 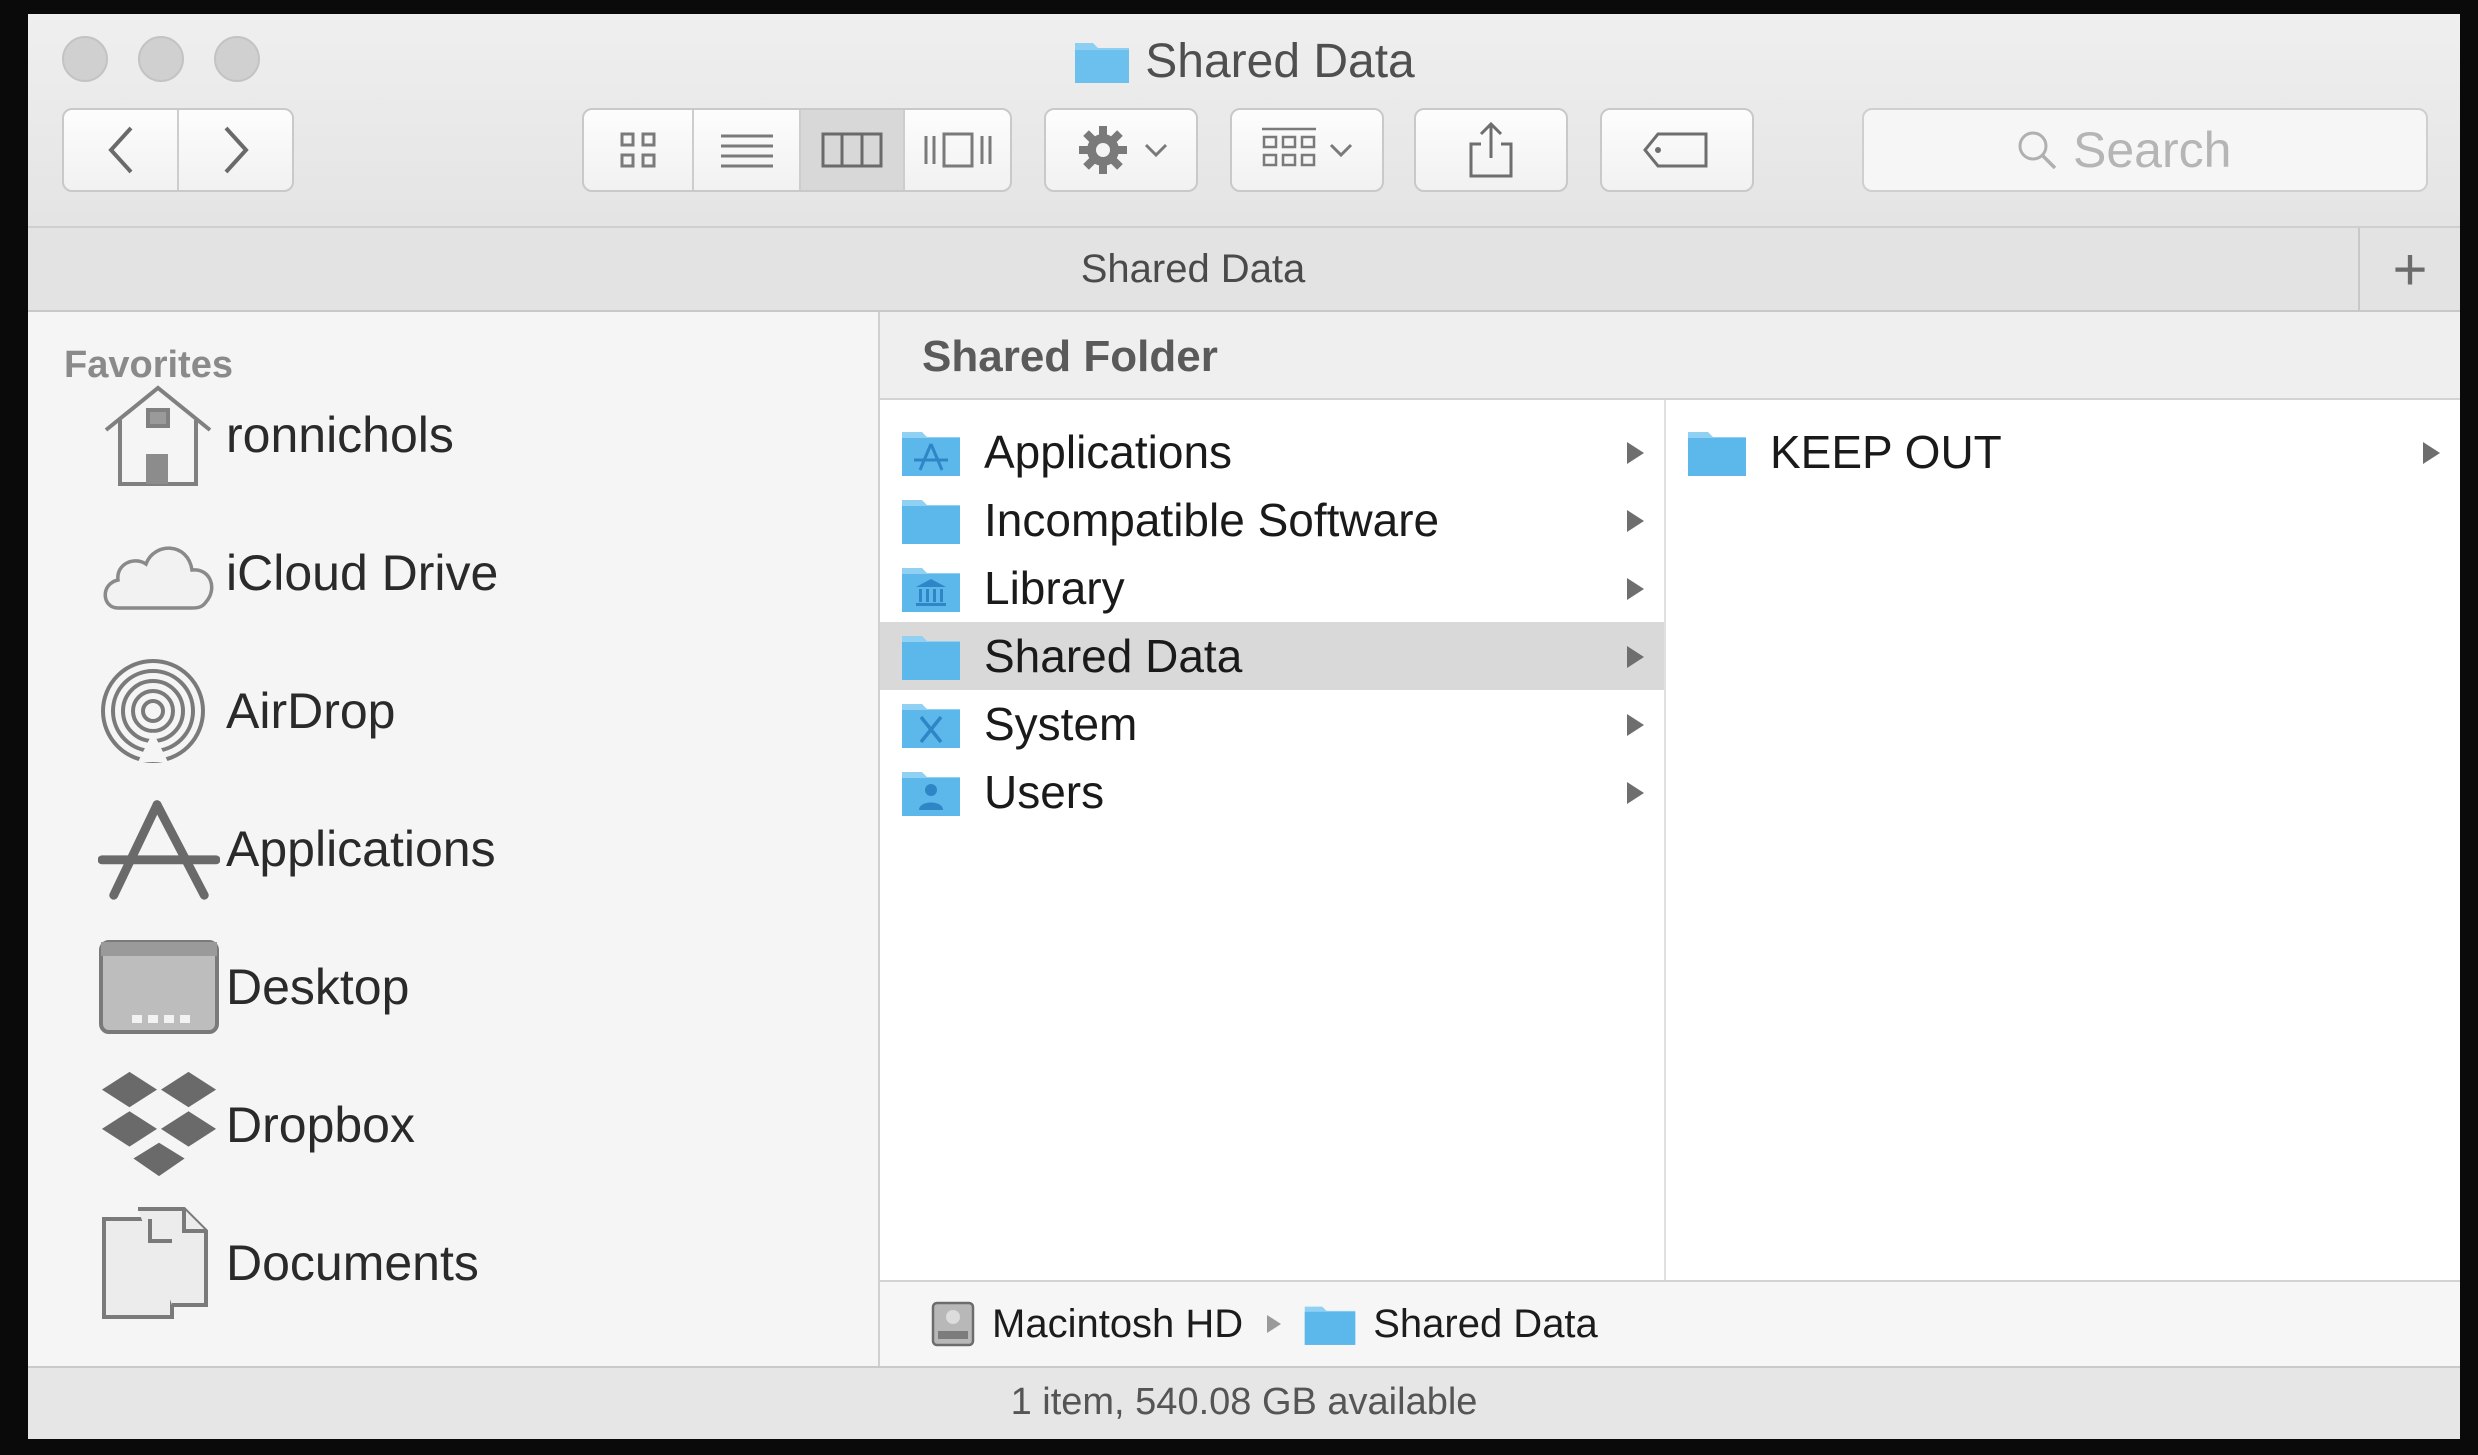 I want to click on desktop-icon, so click(x=159, y=987).